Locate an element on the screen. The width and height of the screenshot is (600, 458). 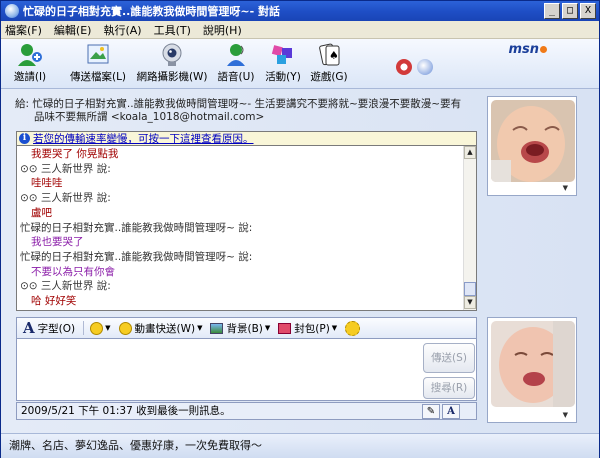
contact-display-picture: ▼ is located at coordinates (532, 146).